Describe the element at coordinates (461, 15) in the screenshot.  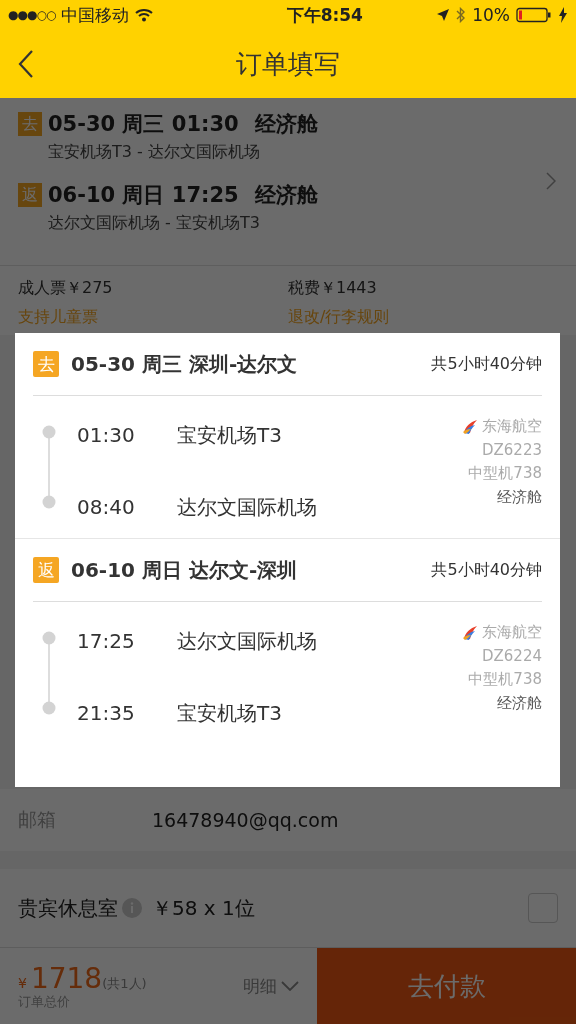
I see `bluetooth-icon` at that location.